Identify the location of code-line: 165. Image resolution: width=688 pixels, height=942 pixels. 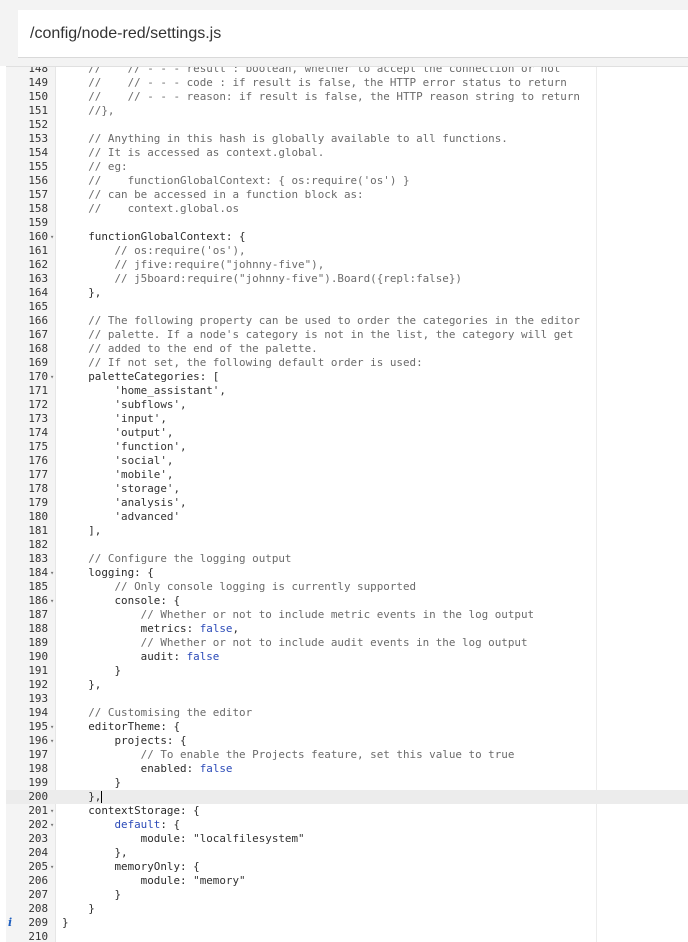
(347, 307).